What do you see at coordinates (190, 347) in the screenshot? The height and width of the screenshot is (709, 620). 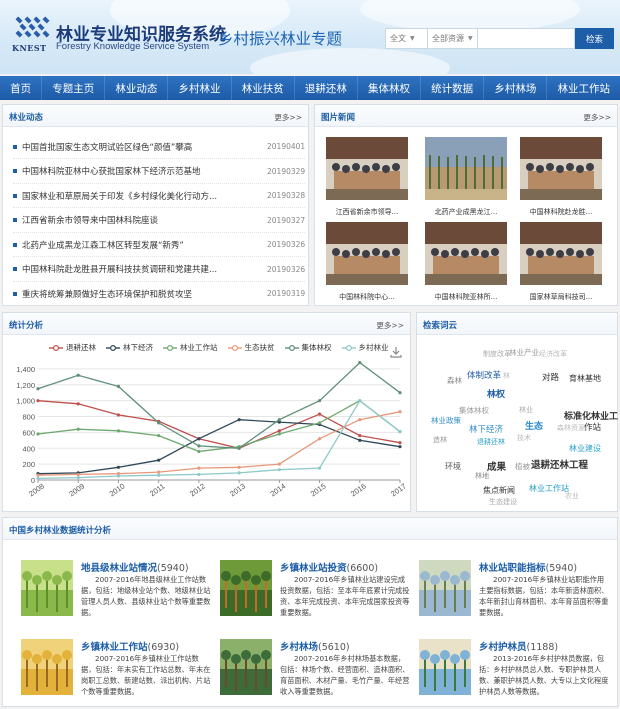 I see `legend-item: 林业工作站` at bounding box center [190, 347].